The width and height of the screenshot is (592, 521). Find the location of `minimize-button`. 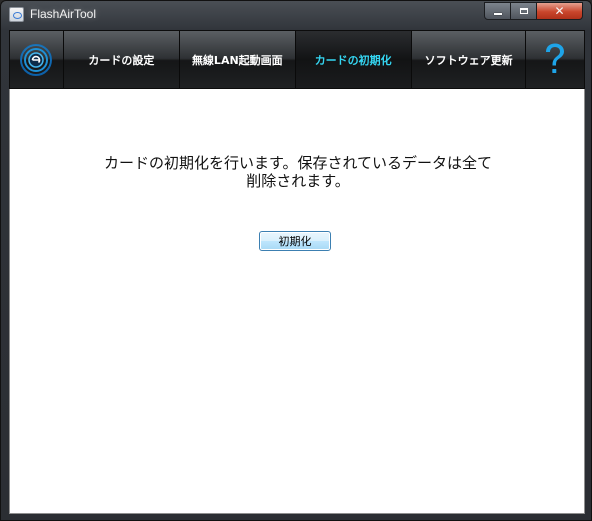

minimize-button is located at coordinates (497, 11).